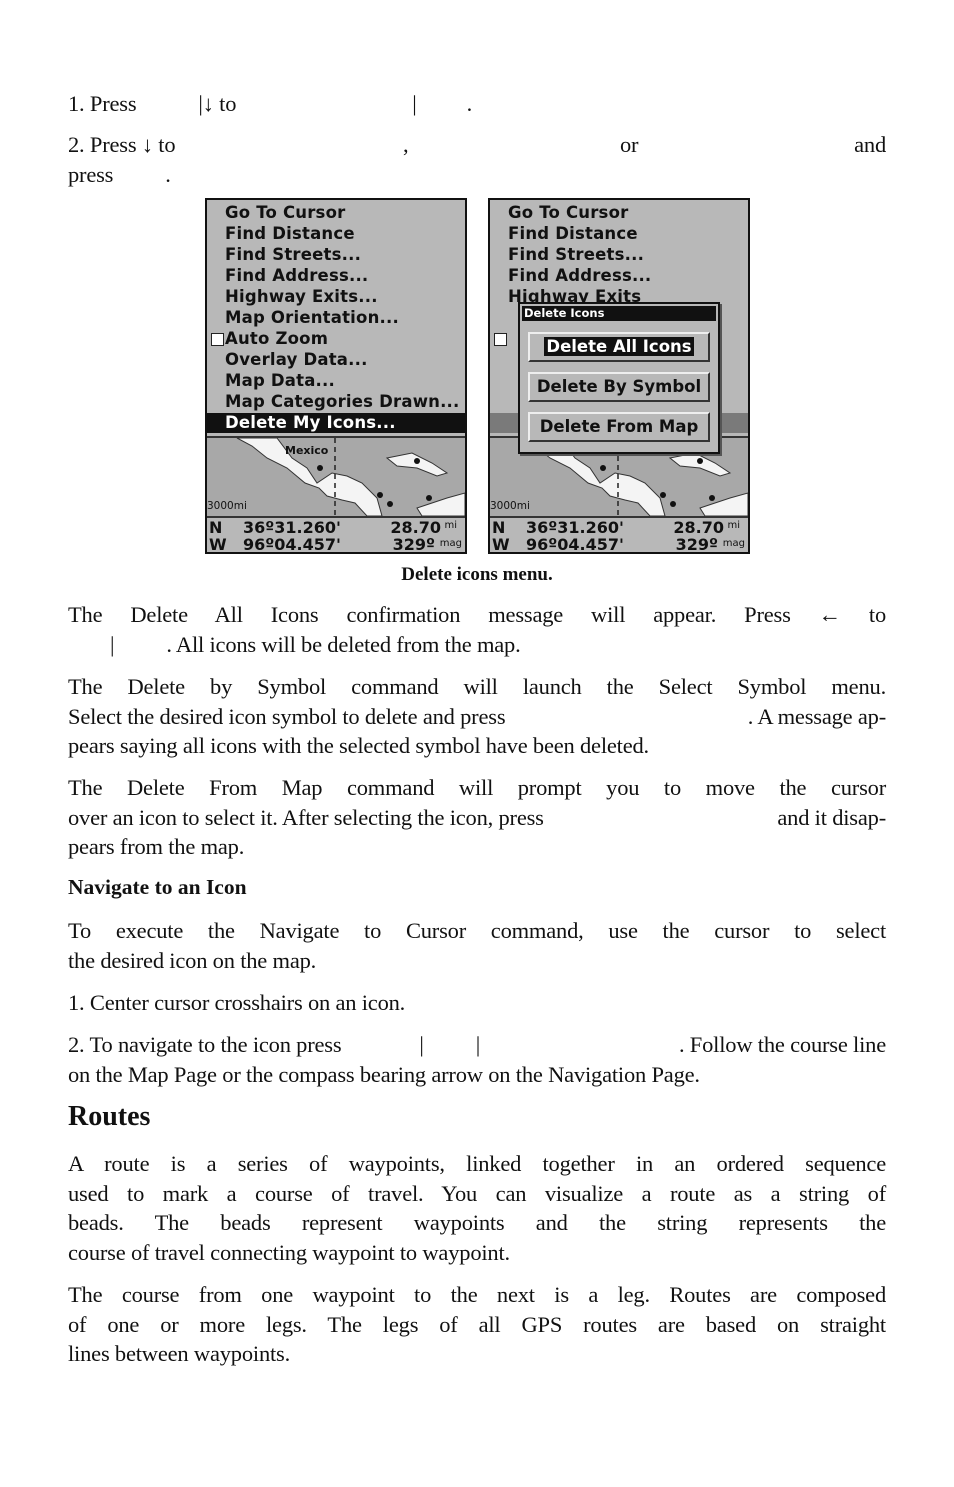 This screenshot has height=1487, width=954. I want to click on step-text: |↓ to, so click(217, 103).